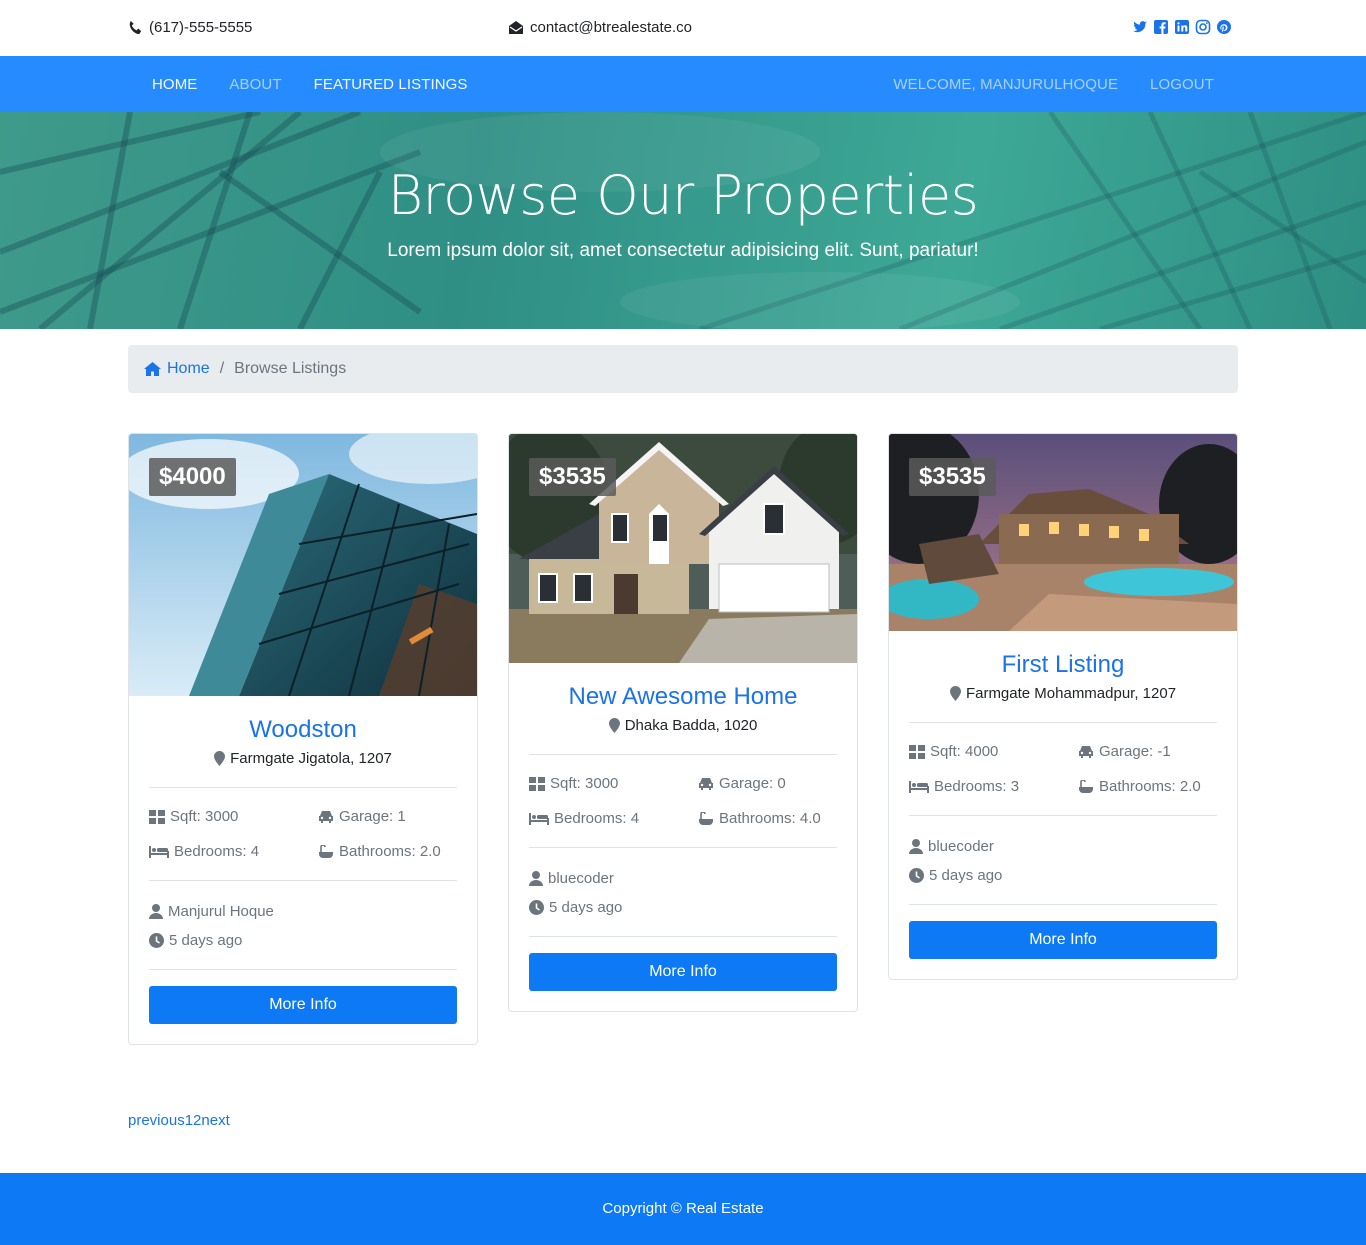 Image resolution: width=1366 pixels, height=1245 pixels. What do you see at coordinates (977, 786) in the screenshot?
I see `spec-bedrooms-label: Bedrooms: 3` at bounding box center [977, 786].